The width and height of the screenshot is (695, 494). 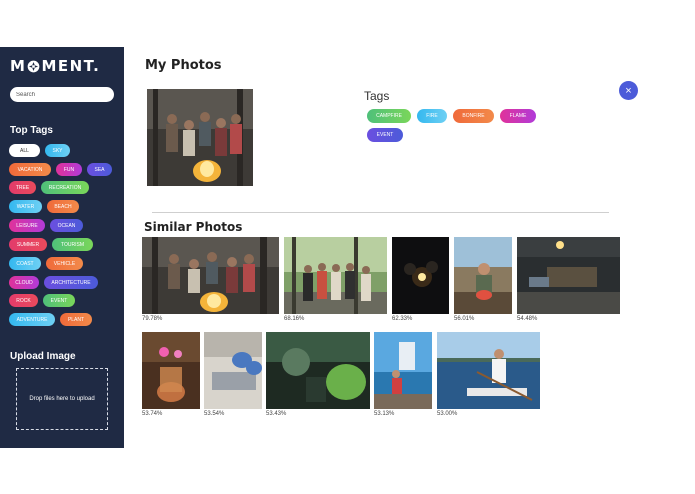 I want to click on similarity-score: 68.16%, so click(x=294, y=319).